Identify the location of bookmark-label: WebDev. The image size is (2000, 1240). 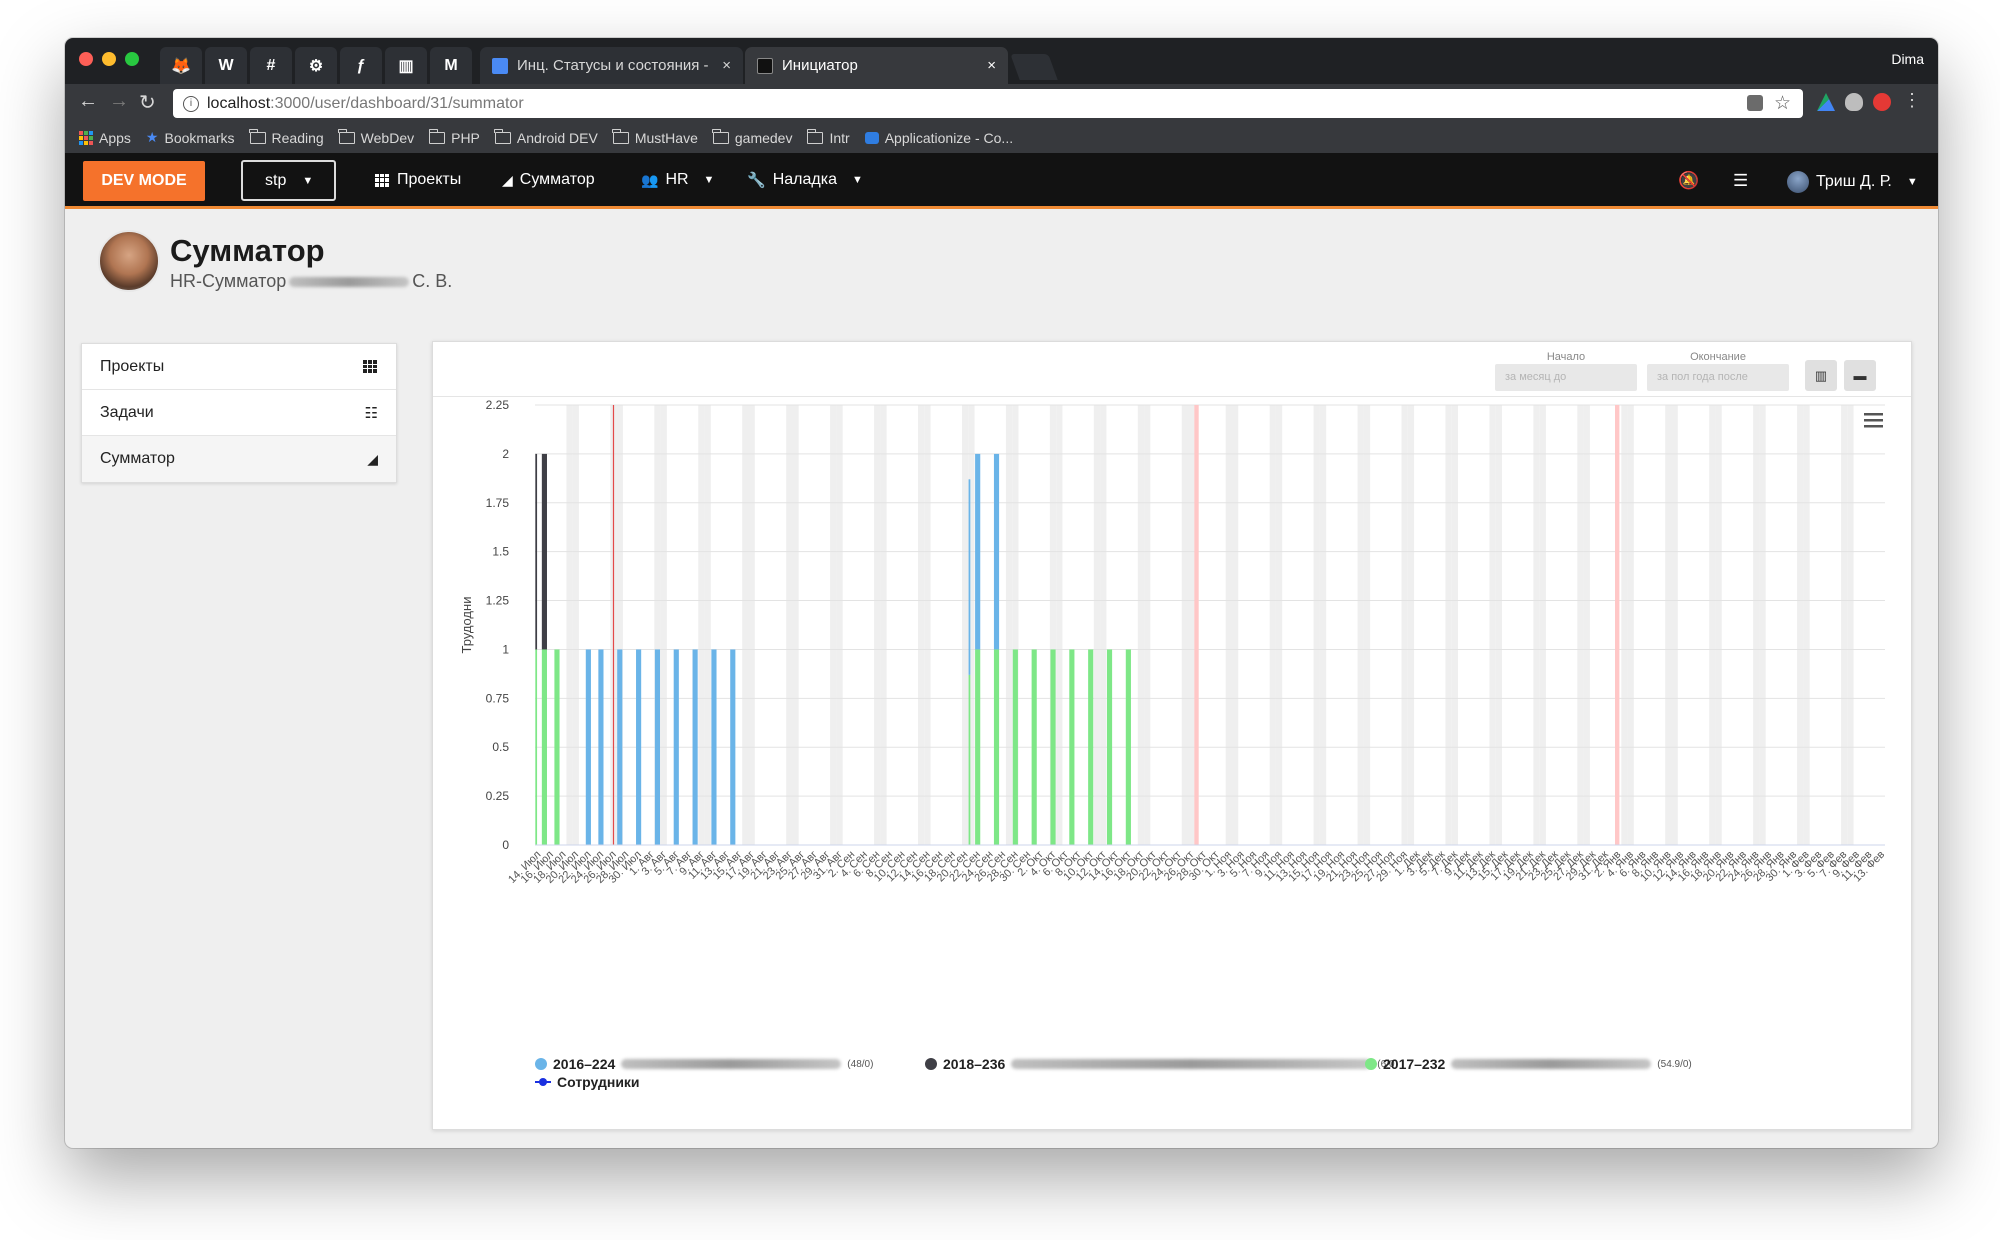
(387, 137).